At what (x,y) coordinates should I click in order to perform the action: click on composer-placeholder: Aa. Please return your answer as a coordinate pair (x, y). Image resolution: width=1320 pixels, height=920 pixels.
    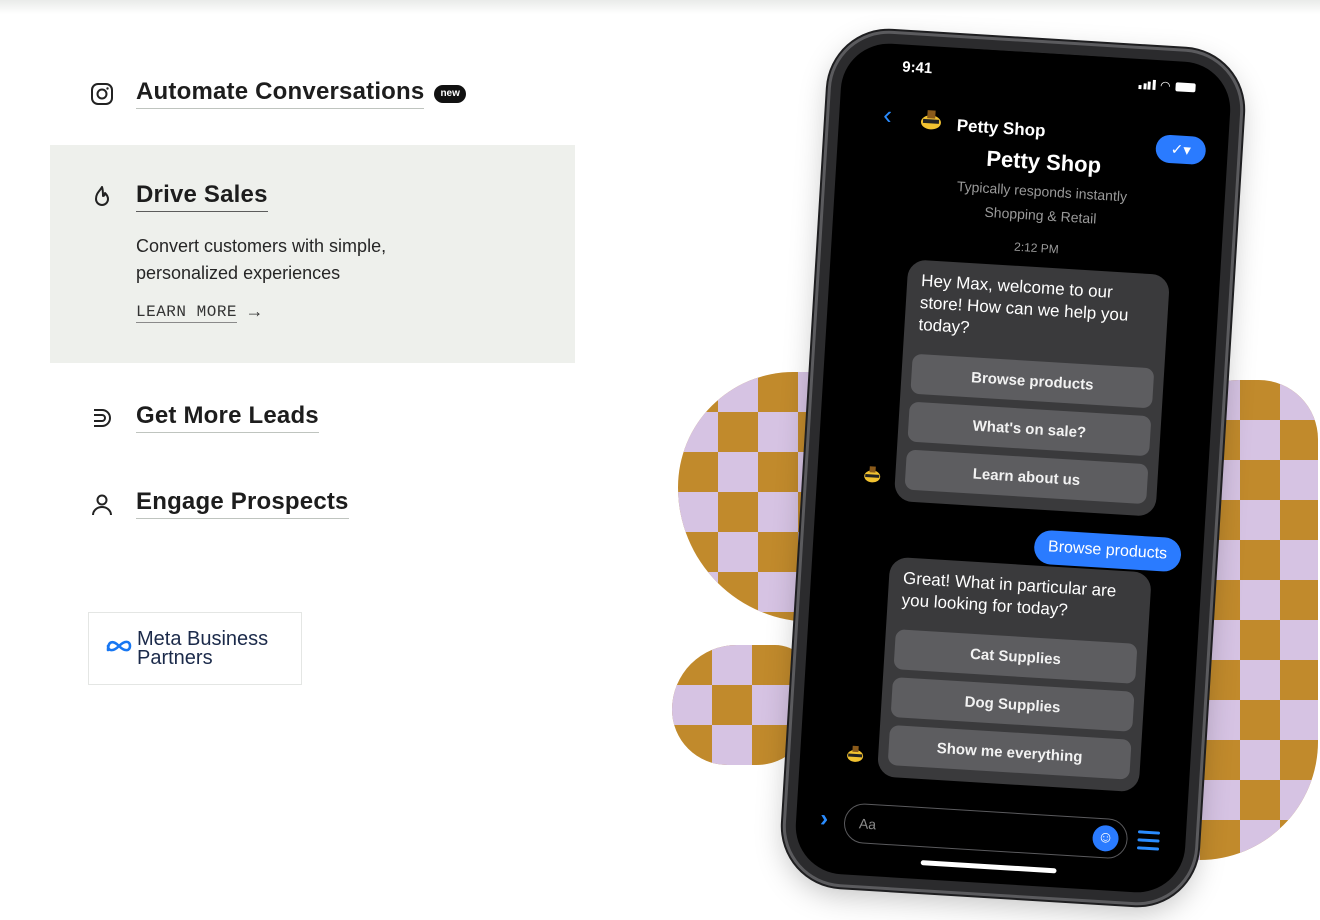
    Looking at the image, I should click on (867, 824).